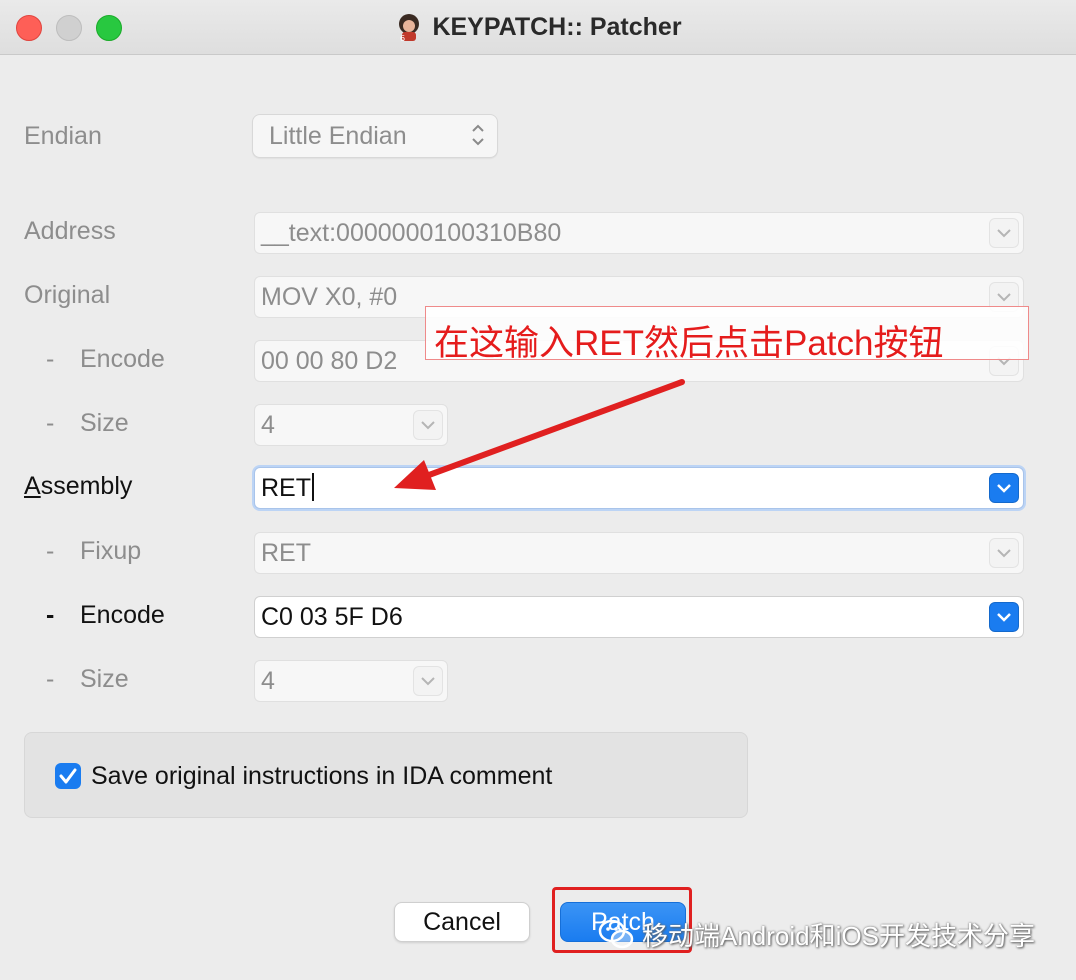  What do you see at coordinates (338, 136) in the screenshot?
I see `endian-select-value: Little Endian` at bounding box center [338, 136].